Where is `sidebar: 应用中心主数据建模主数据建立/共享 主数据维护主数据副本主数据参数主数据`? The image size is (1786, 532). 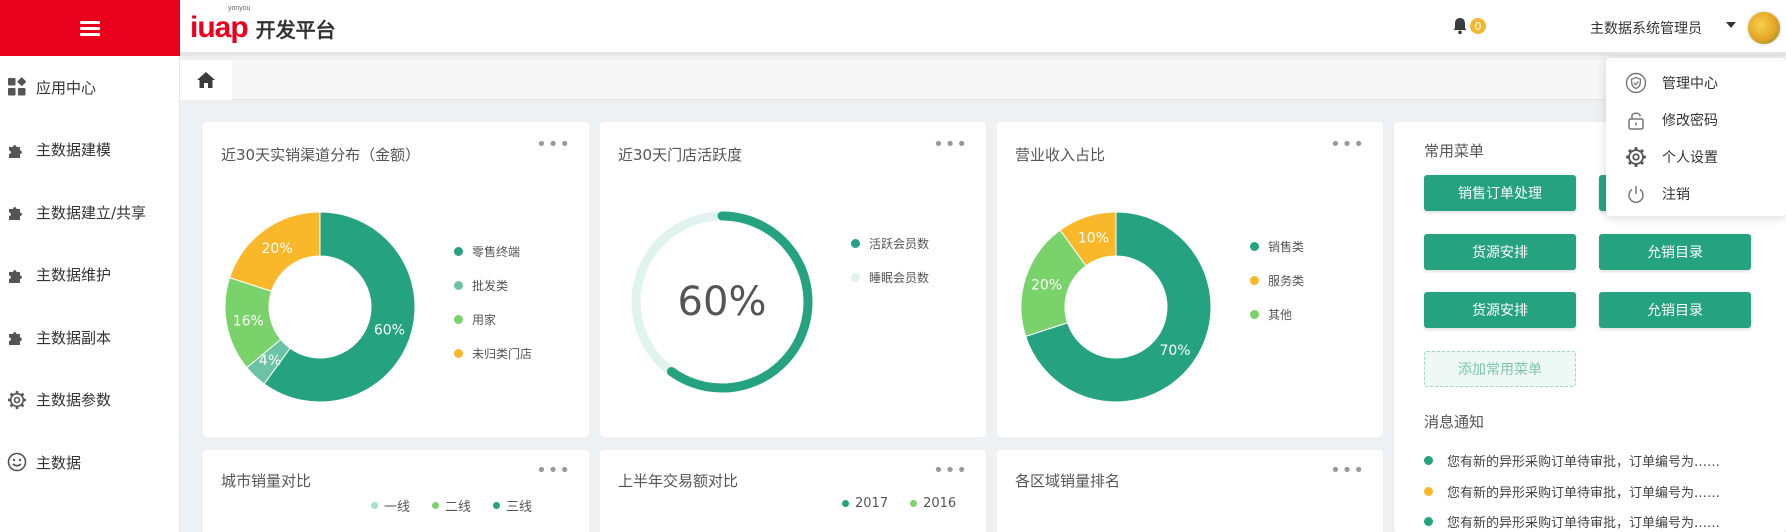 sidebar: 应用中心主数据建模主数据建立/共享 主数据维护主数据副本主数据参数主数据 is located at coordinates (90, 294).